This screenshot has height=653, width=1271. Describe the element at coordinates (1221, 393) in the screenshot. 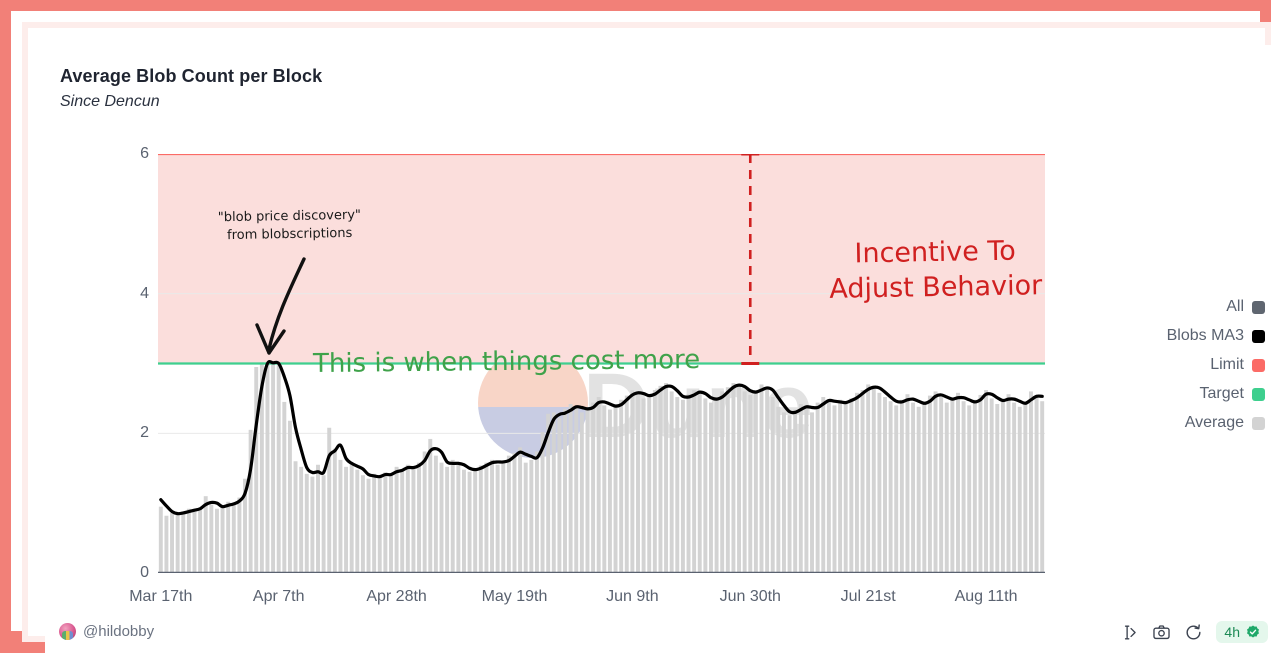

I see `legend-item-label: Target` at that location.